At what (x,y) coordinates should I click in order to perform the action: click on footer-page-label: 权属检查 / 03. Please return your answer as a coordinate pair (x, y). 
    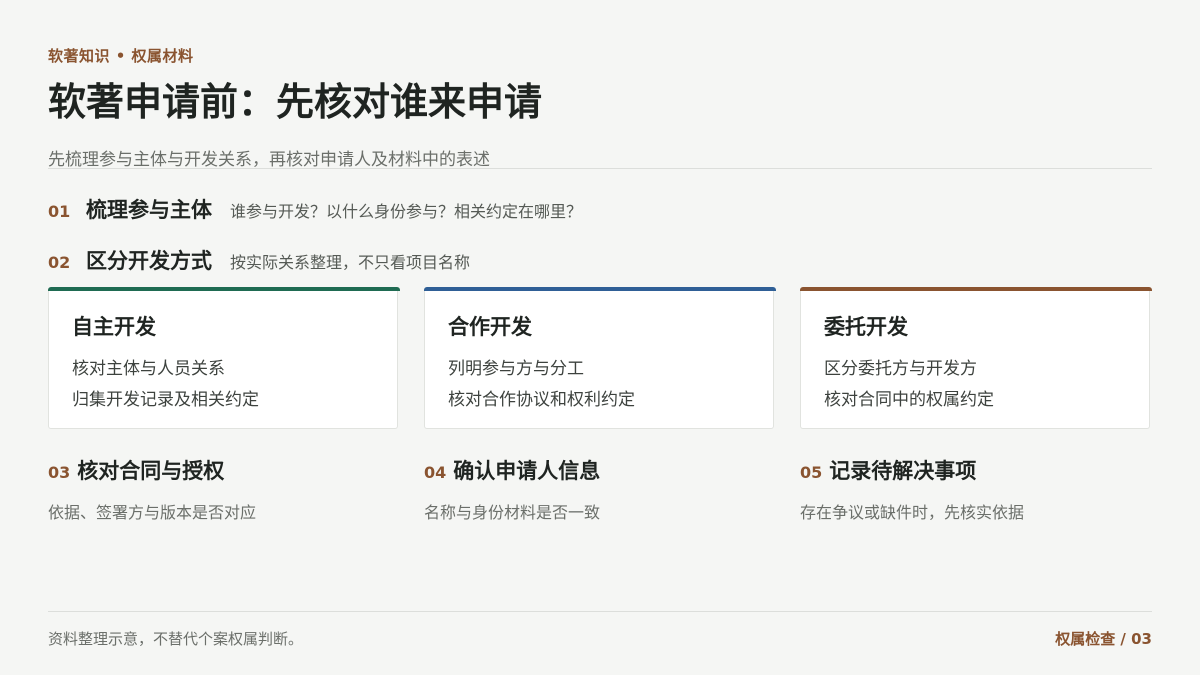
    Looking at the image, I should click on (1103, 639).